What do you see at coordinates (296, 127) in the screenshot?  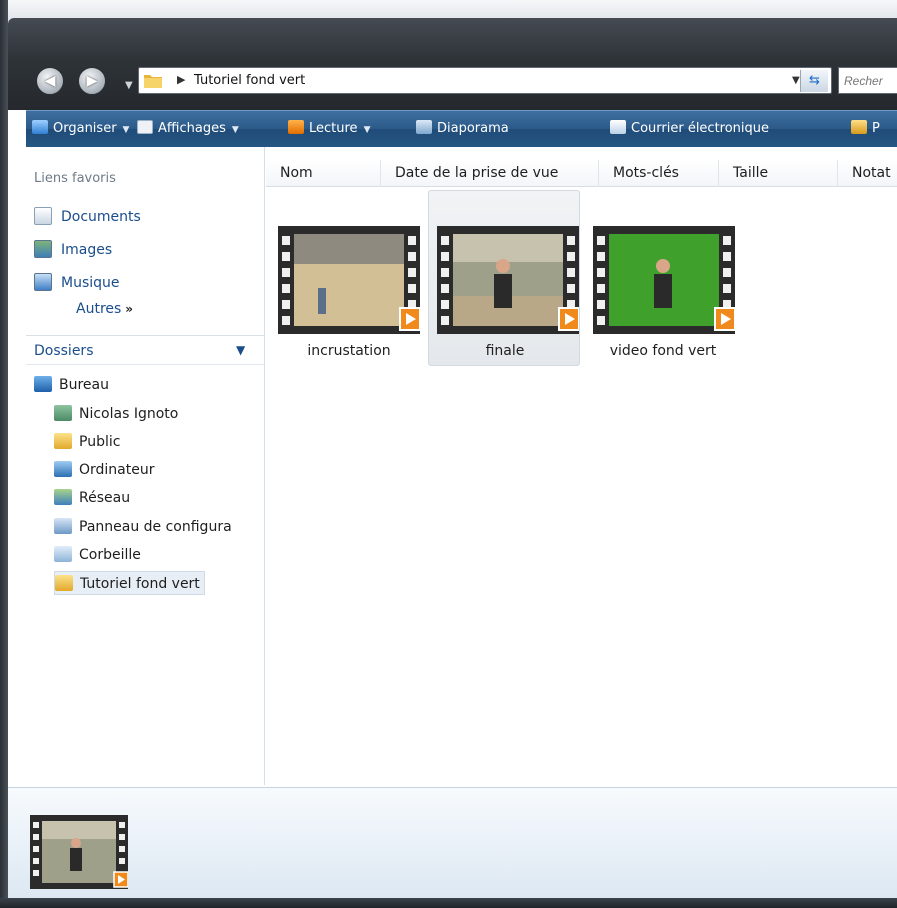 I see `play-icon` at bounding box center [296, 127].